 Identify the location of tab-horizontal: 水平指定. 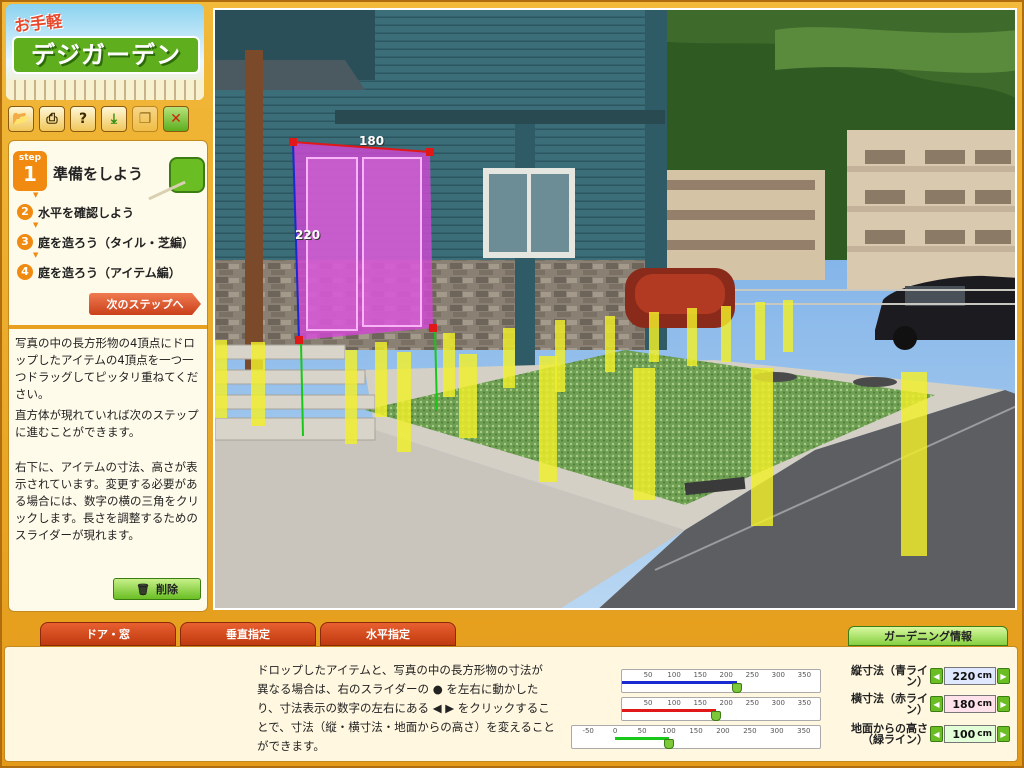
(388, 634).